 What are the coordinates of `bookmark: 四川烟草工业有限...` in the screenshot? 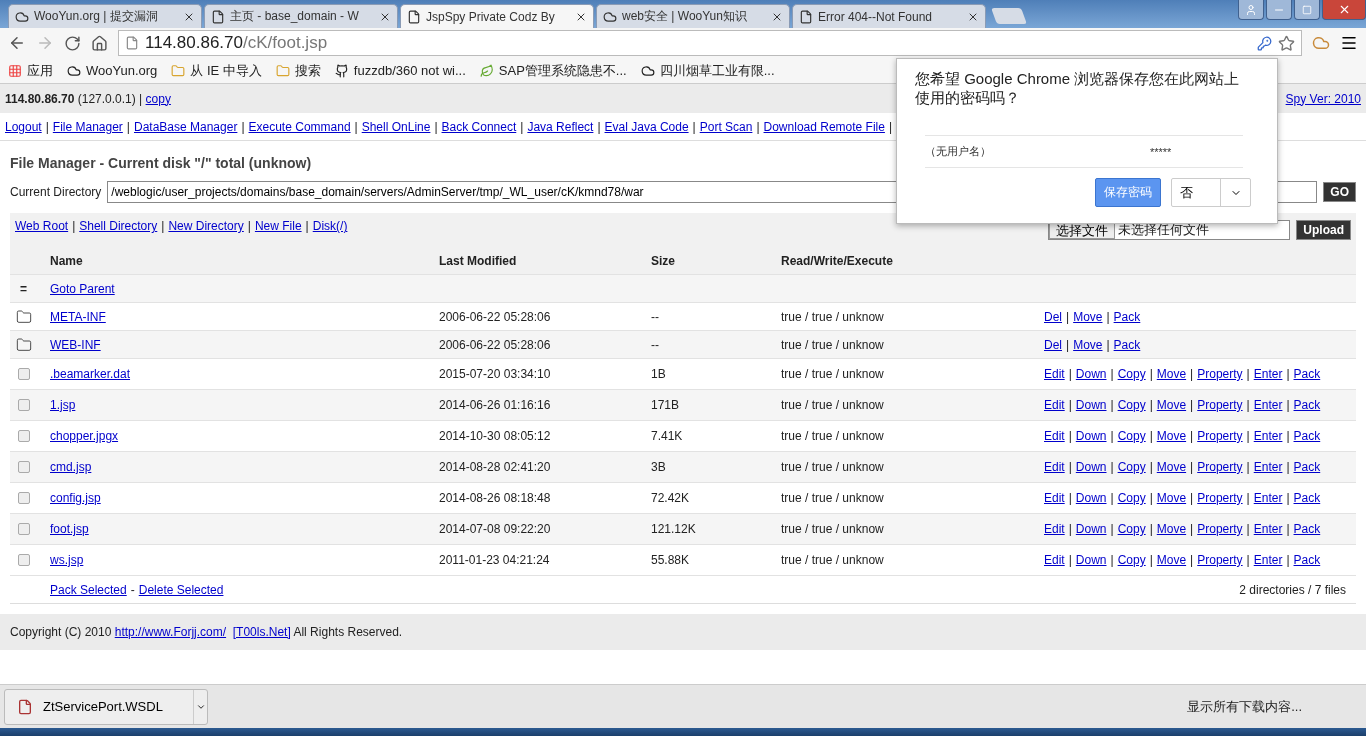 It's located at (707, 70).